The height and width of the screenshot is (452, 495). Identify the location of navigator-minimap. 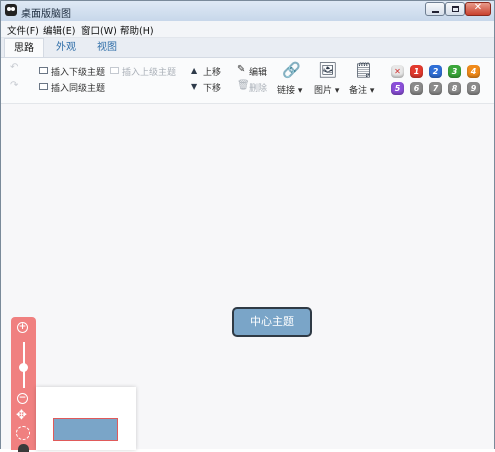
(86, 418).